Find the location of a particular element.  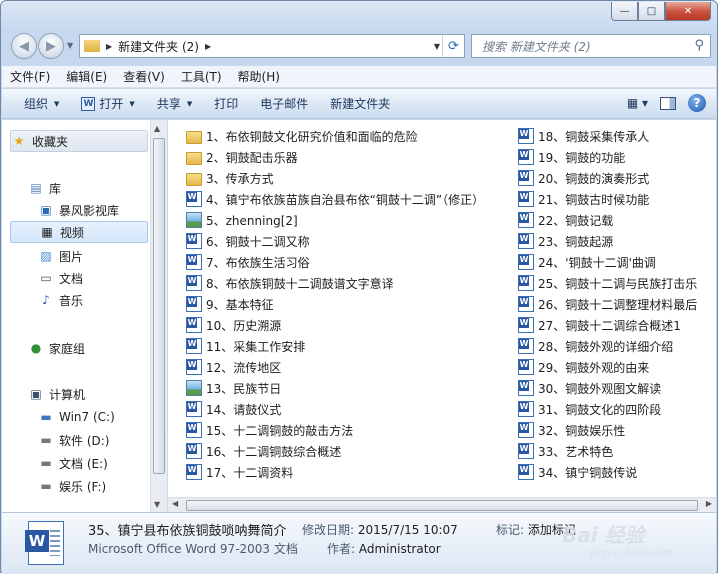

menu-view: 查看(V) is located at coordinates (144, 76).